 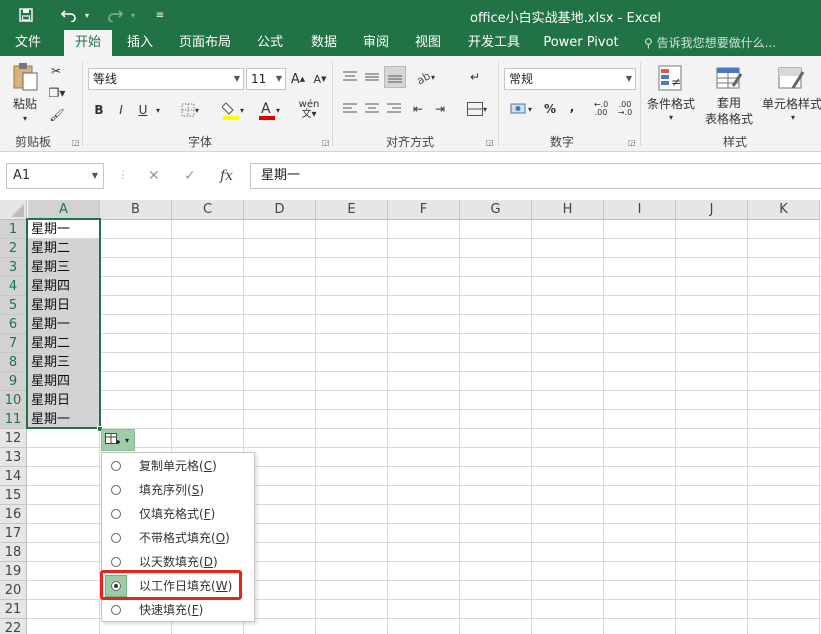 I want to click on row-header-19: 19, so click(x=13, y=571).